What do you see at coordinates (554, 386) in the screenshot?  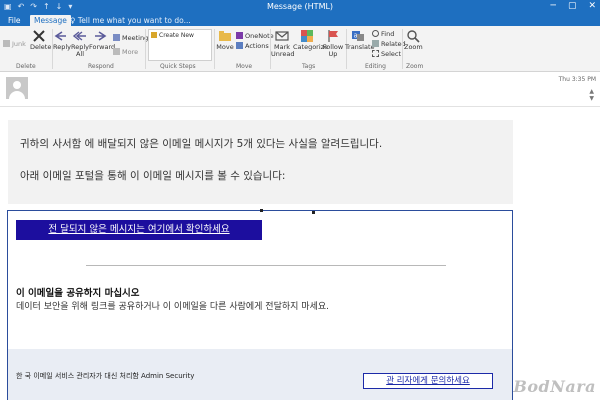 I see `watermark-logo: BodNara` at bounding box center [554, 386].